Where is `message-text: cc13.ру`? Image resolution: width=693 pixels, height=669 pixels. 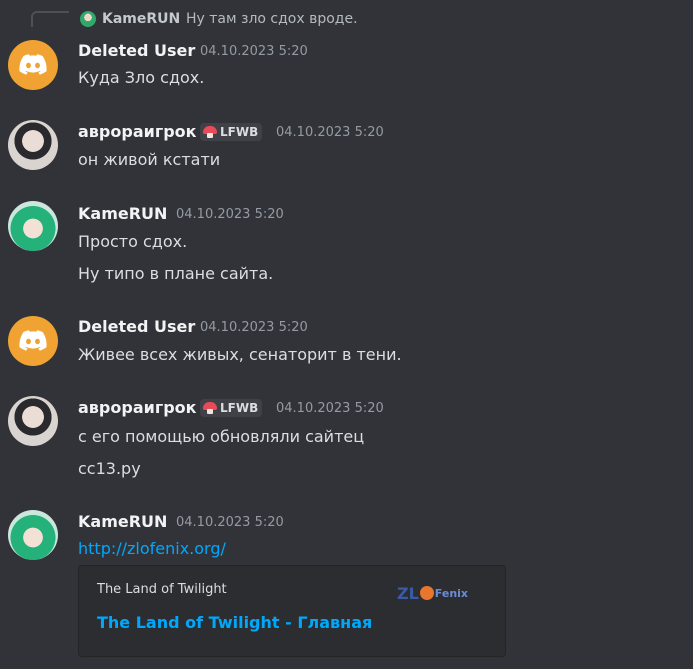 message-text: cc13.ру is located at coordinates (109, 468).